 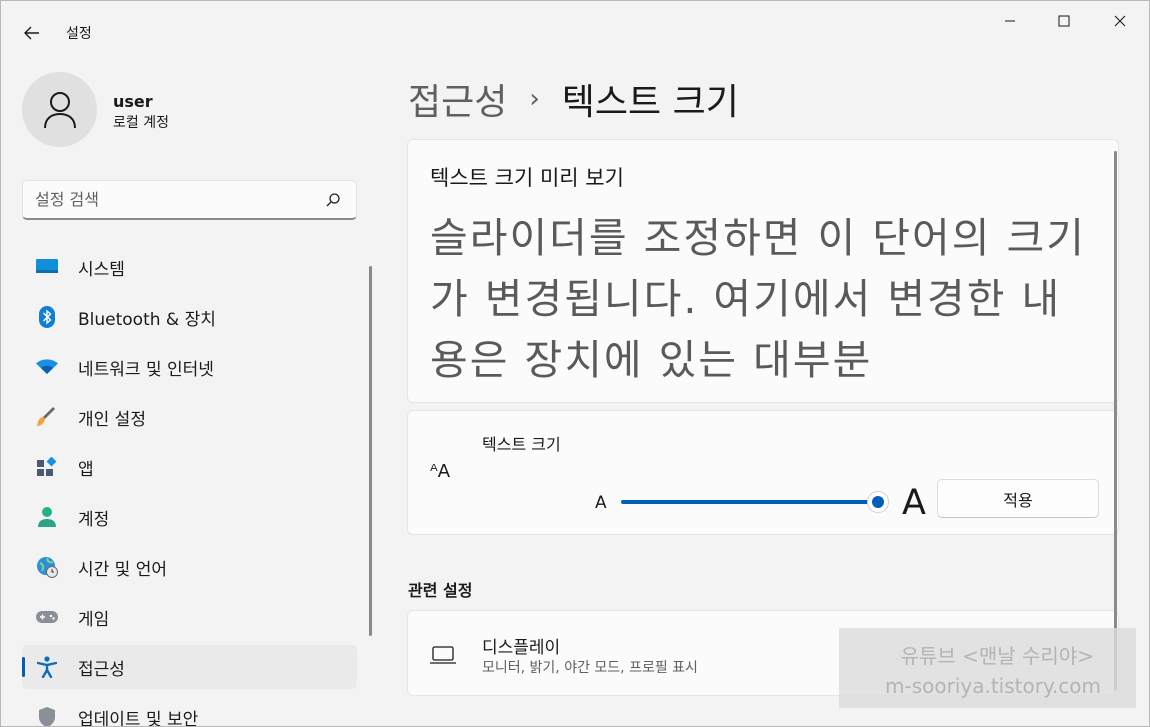 I want to click on back-arrow-icon, so click(x=31, y=33).